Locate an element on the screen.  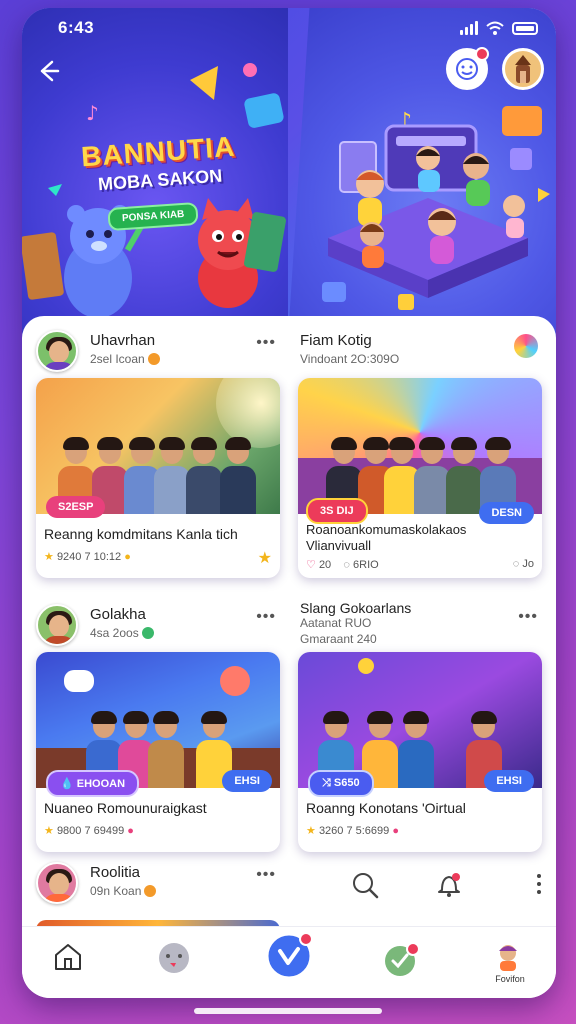
post-title: Nuaneo Romounuraigkast is located at coordinates (125, 808).